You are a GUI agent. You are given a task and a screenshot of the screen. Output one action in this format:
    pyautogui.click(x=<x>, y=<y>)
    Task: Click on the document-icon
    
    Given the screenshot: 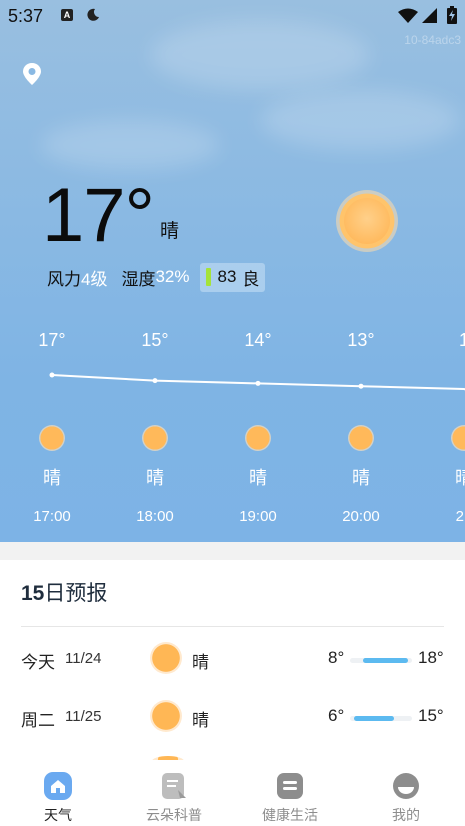 What is the action you would take?
    pyautogui.click(x=174, y=786)
    